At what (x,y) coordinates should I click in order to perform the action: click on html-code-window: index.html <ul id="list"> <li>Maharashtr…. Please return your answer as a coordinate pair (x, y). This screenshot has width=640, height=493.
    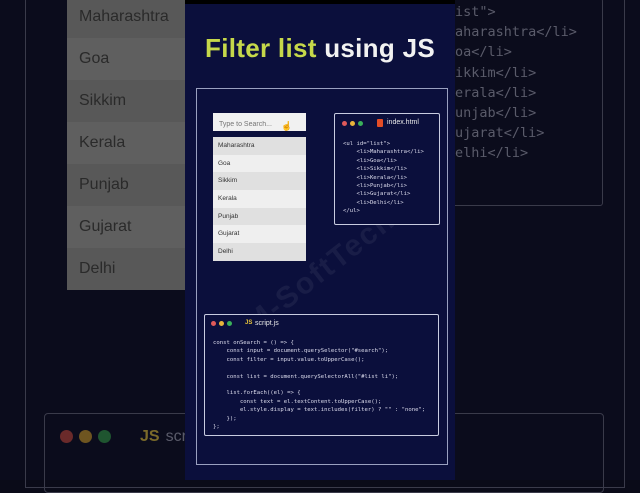
    Looking at the image, I should click on (387, 169).